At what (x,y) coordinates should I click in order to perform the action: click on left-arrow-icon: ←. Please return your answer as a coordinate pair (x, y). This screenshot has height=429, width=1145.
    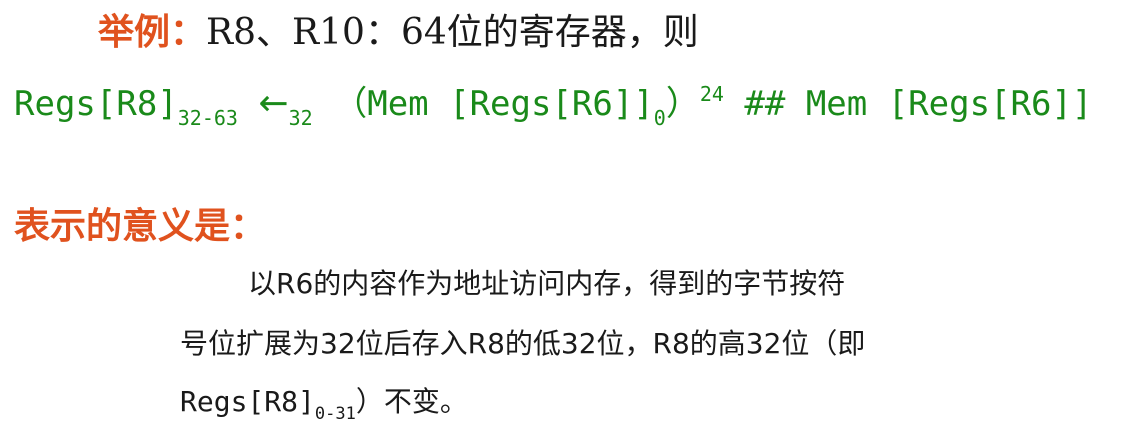
    Looking at the image, I should click on (273, 103).